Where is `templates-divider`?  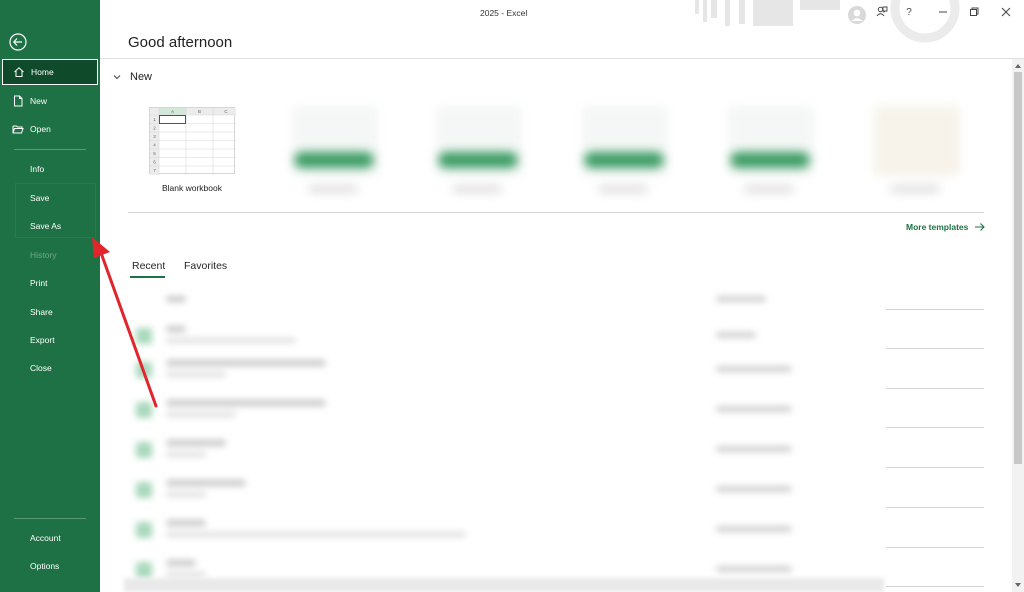 templates-divider is located at coordinates (556, 212).